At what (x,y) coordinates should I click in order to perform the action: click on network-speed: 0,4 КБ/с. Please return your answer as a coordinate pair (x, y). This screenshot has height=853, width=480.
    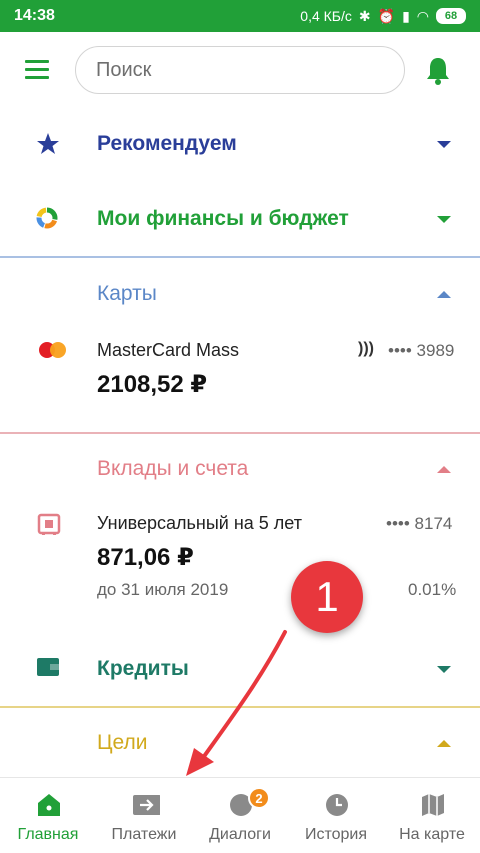
    Looking at the image, I should click on (326, 16).